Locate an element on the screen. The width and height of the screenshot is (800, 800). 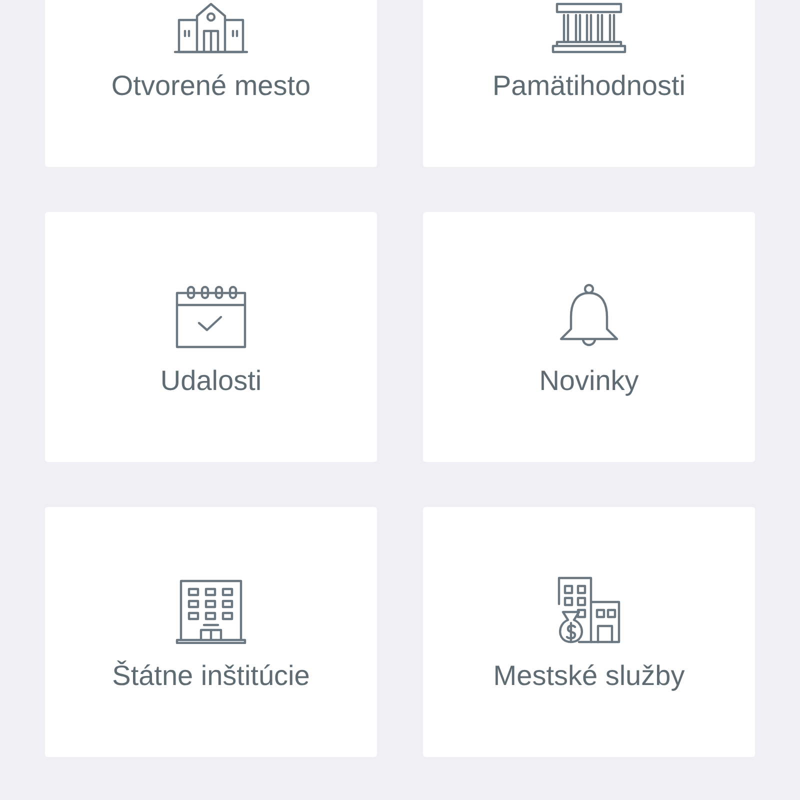
columns-icon is located at coordinates (589, 28).